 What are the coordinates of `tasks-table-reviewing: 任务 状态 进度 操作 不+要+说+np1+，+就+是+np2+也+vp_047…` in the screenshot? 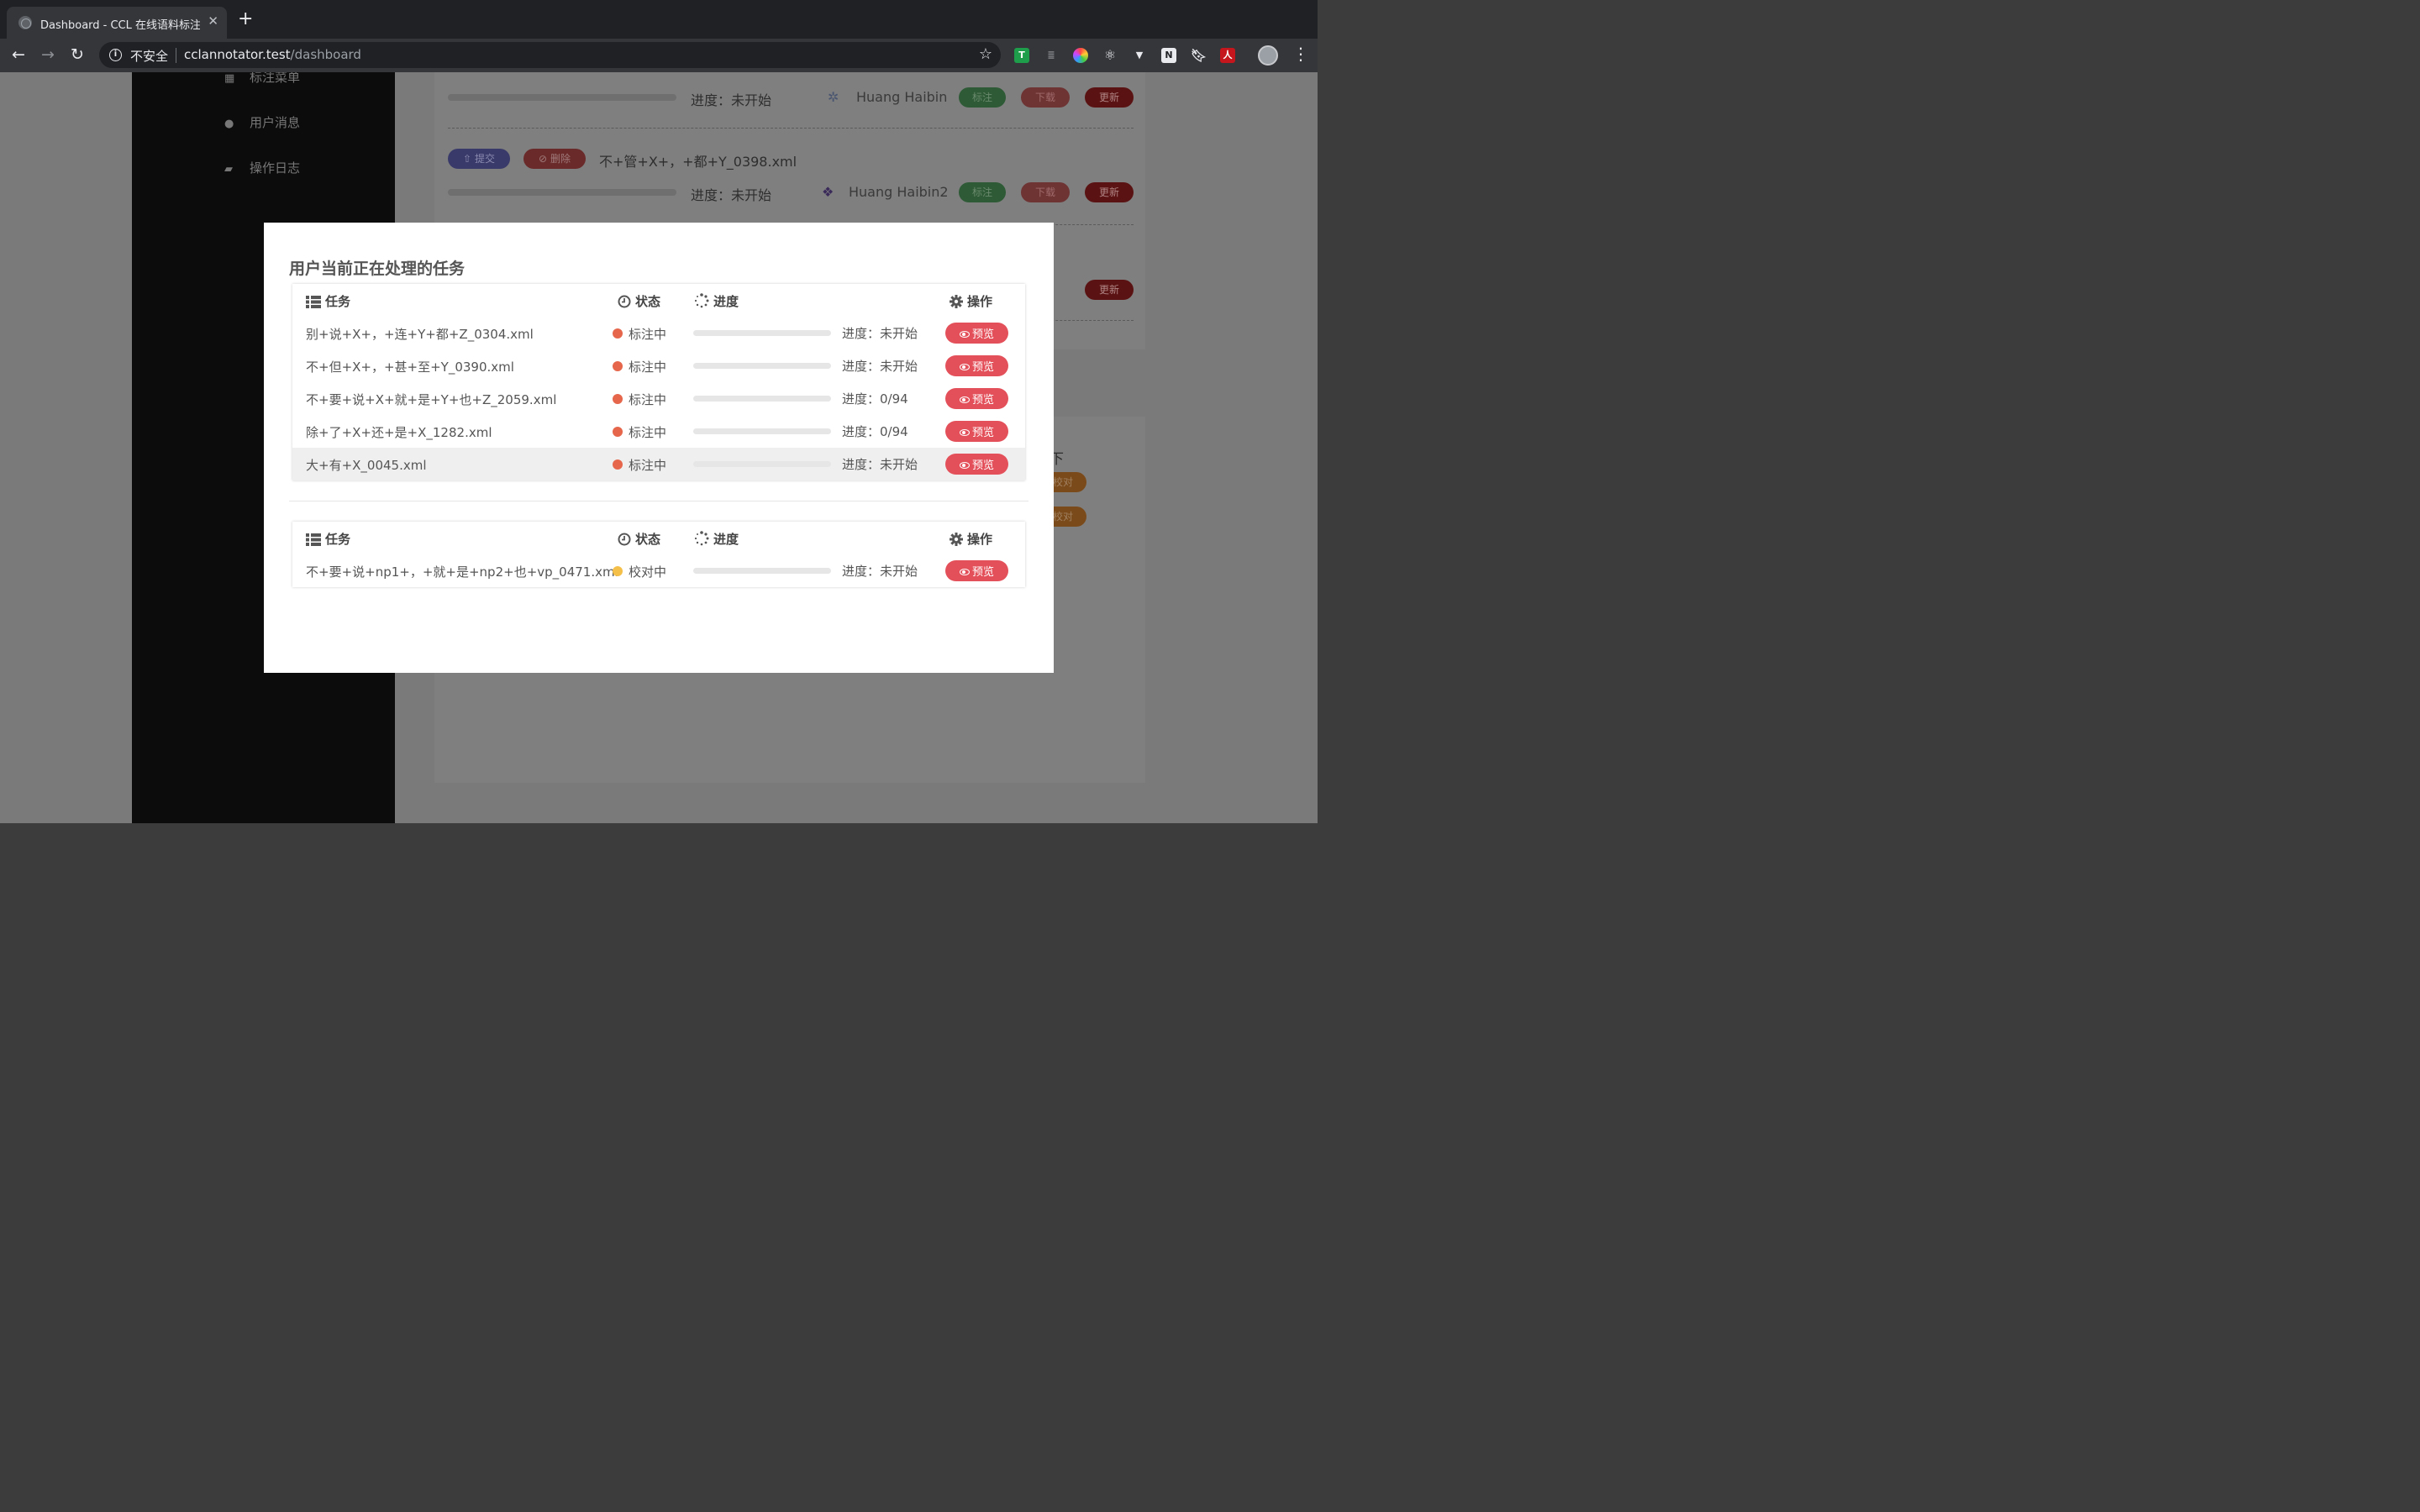 It's located at (658, 554).